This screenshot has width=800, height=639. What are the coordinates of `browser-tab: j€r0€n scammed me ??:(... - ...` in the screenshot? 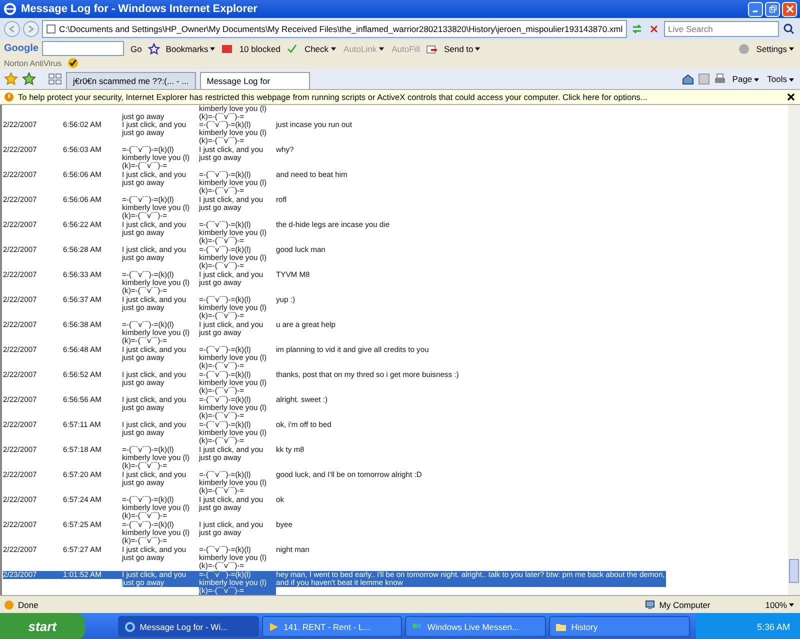 It's located at (131, 80).